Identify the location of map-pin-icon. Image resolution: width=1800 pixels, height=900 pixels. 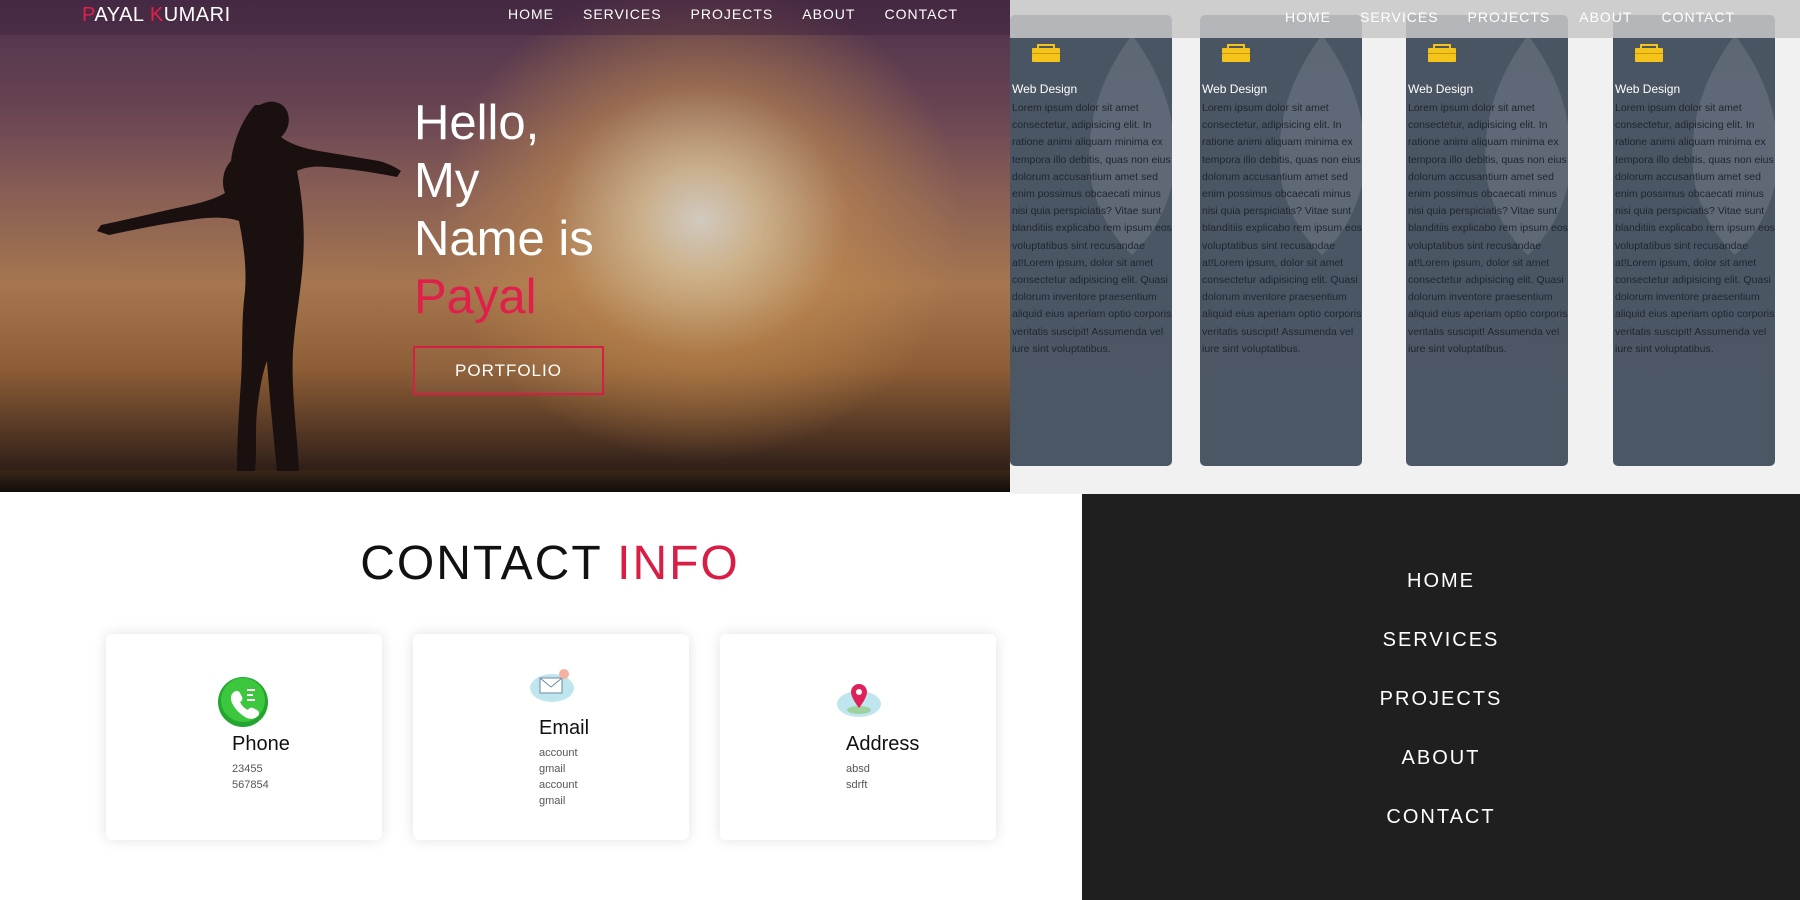
(859, 700).